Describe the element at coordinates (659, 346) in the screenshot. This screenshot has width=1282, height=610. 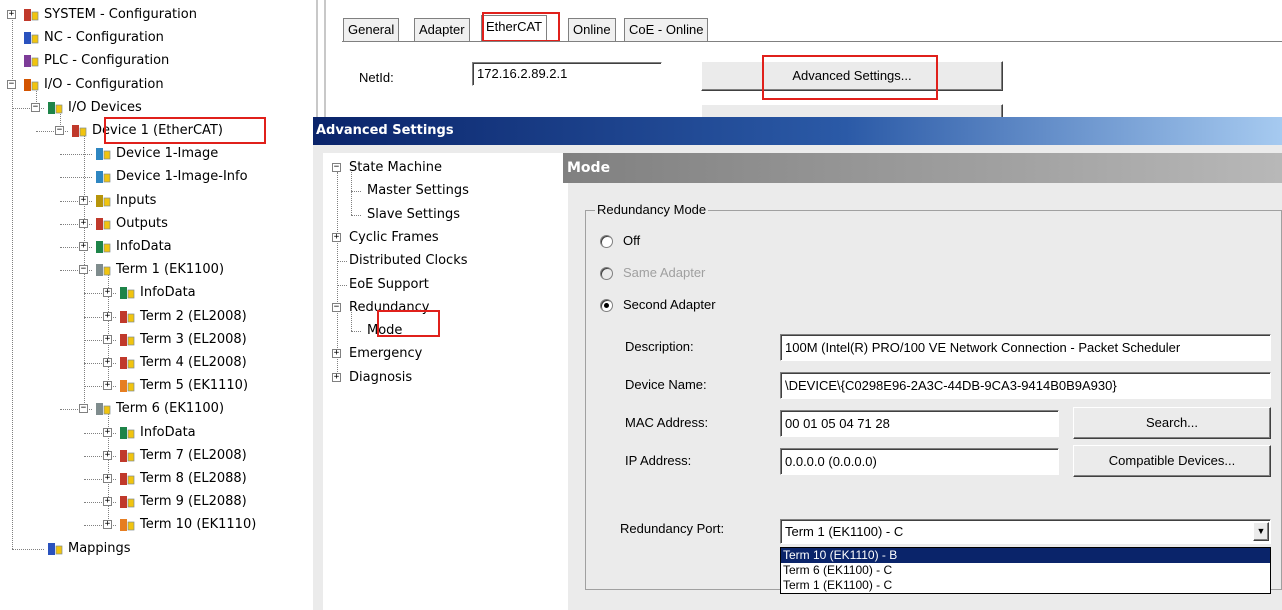
I see `description-label: Description:` at that location.